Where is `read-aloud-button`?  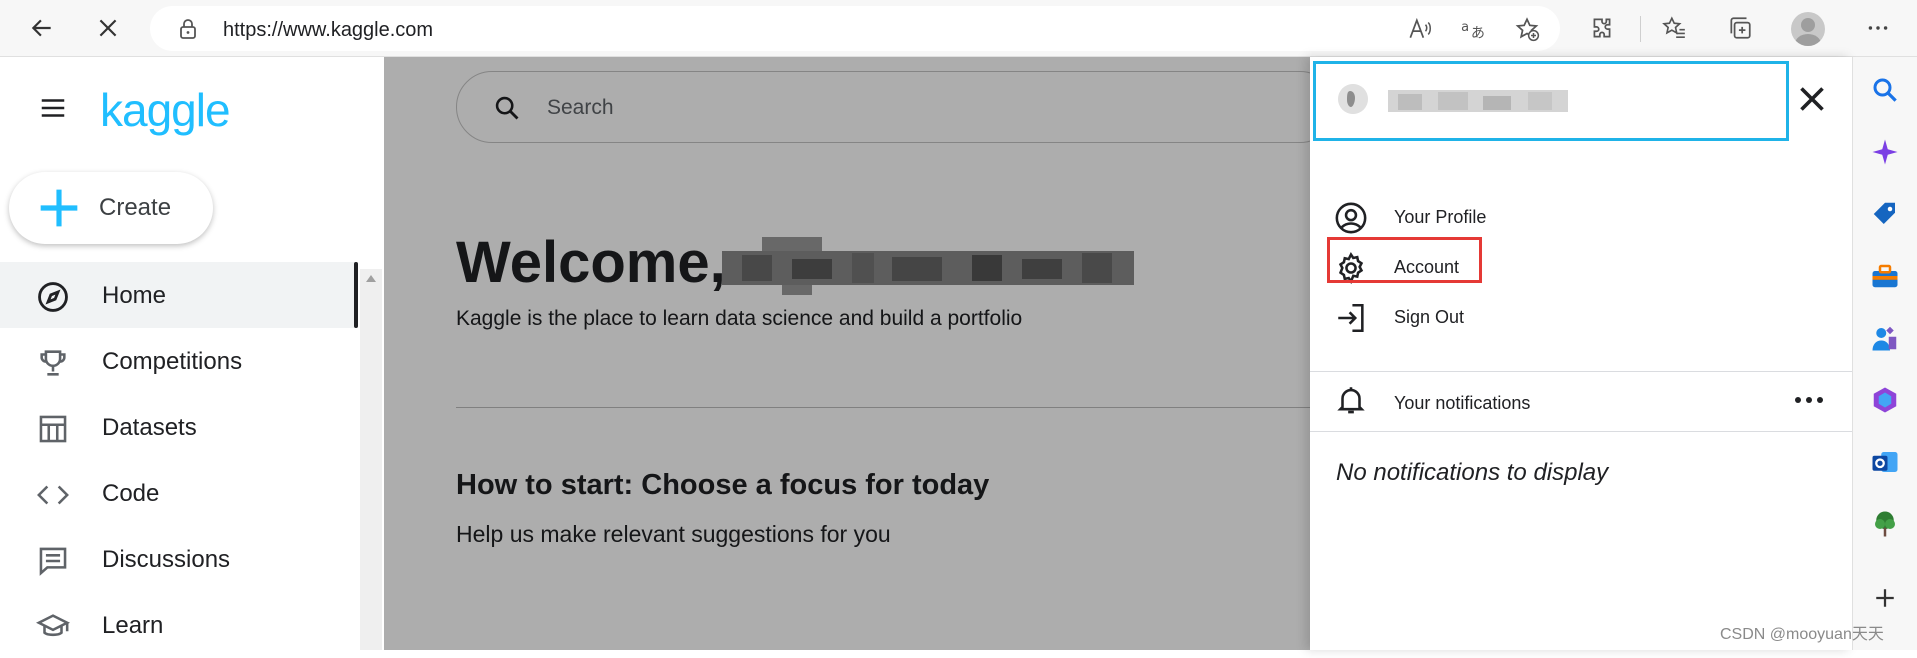 read-aloud-button is located at coordinates (1419, 29).